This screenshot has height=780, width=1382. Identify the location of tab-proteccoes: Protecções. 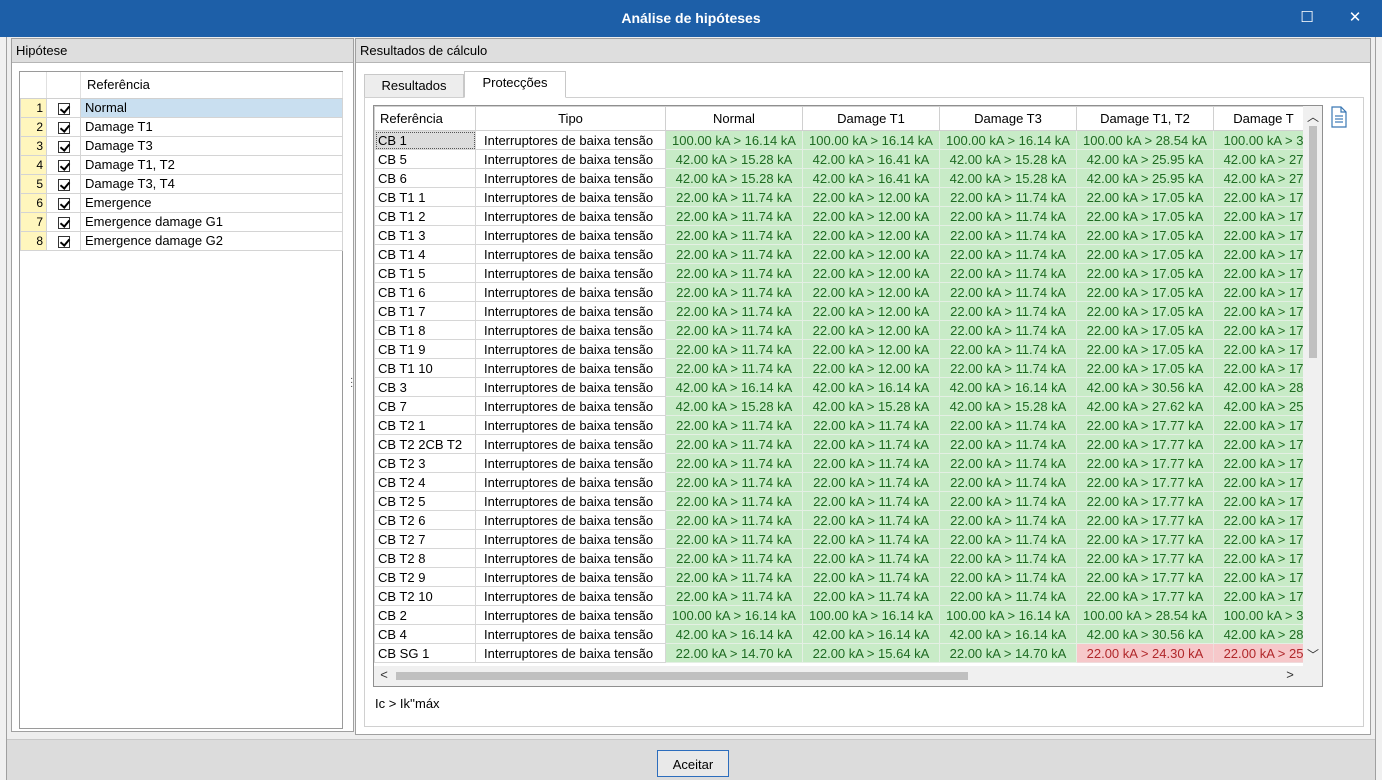
(515, 84).